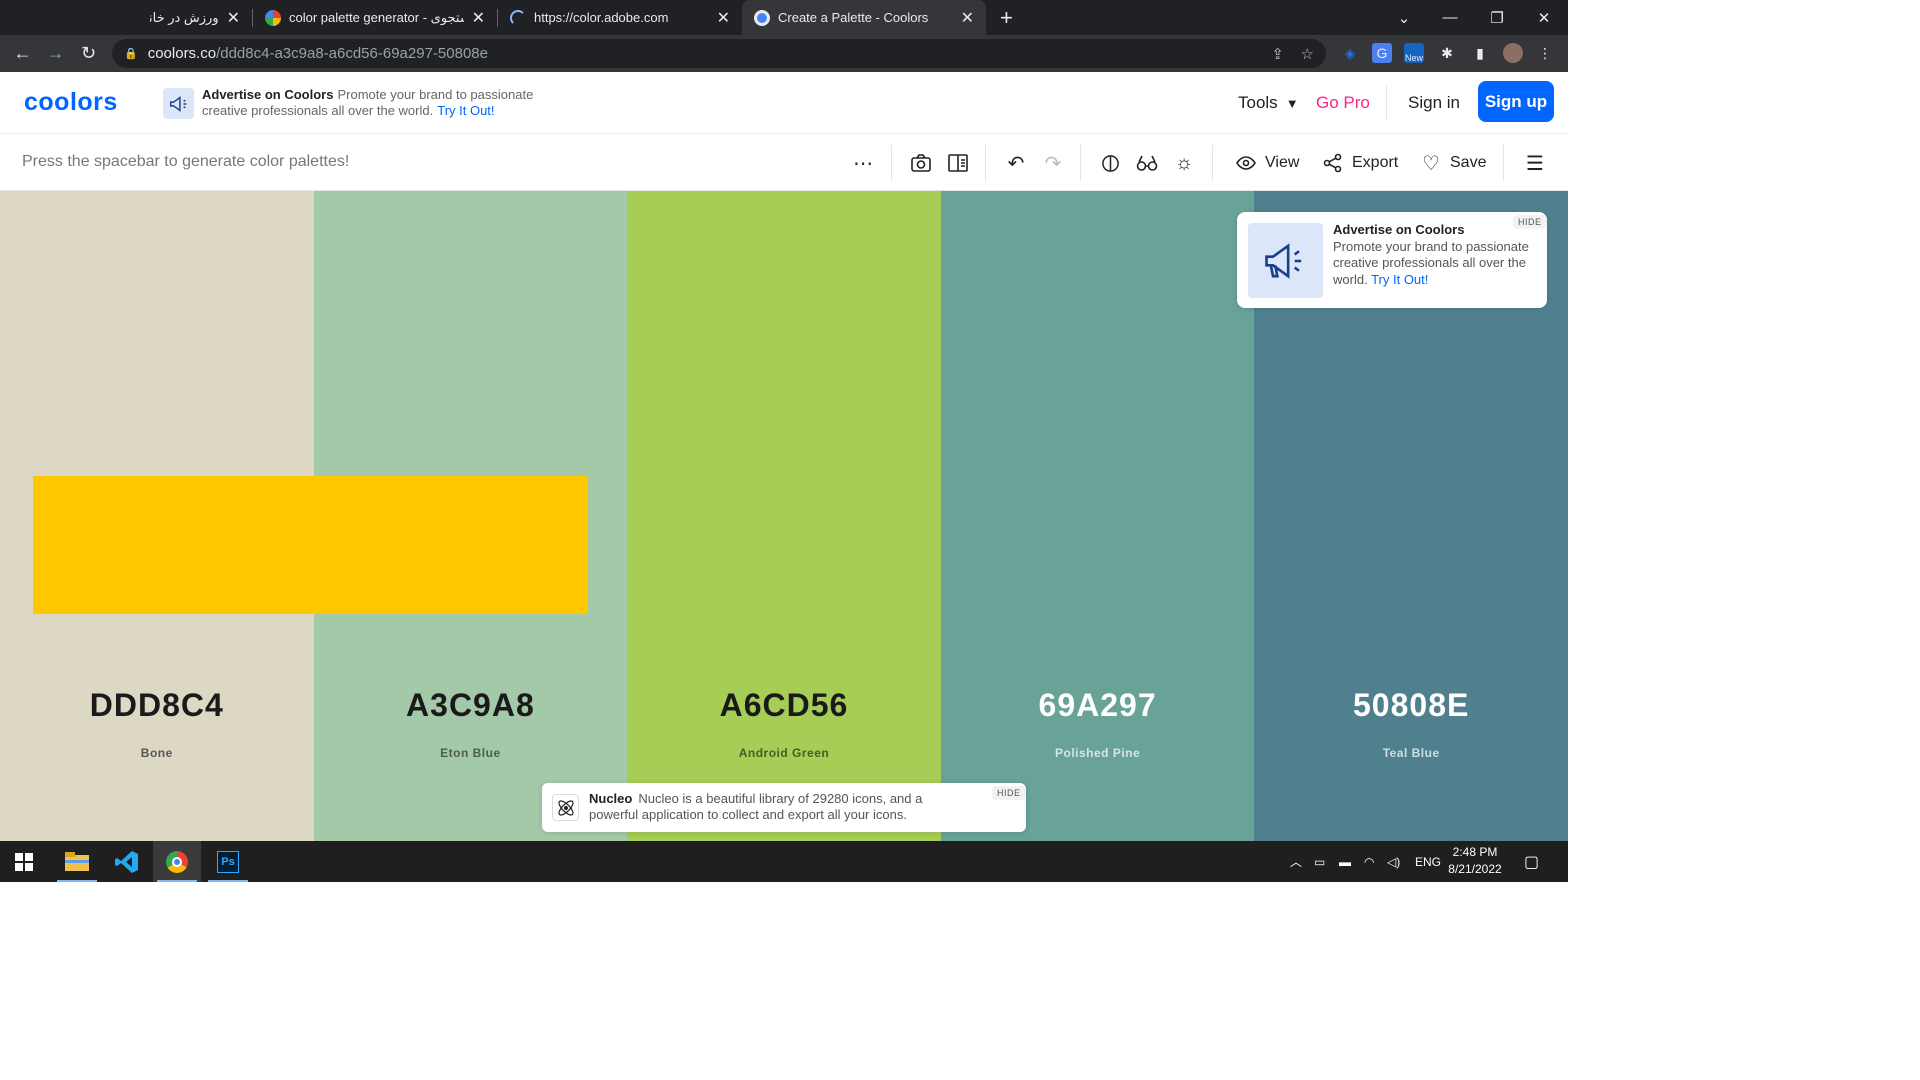  I want to click on forward-icon: →, so click(55, 53).